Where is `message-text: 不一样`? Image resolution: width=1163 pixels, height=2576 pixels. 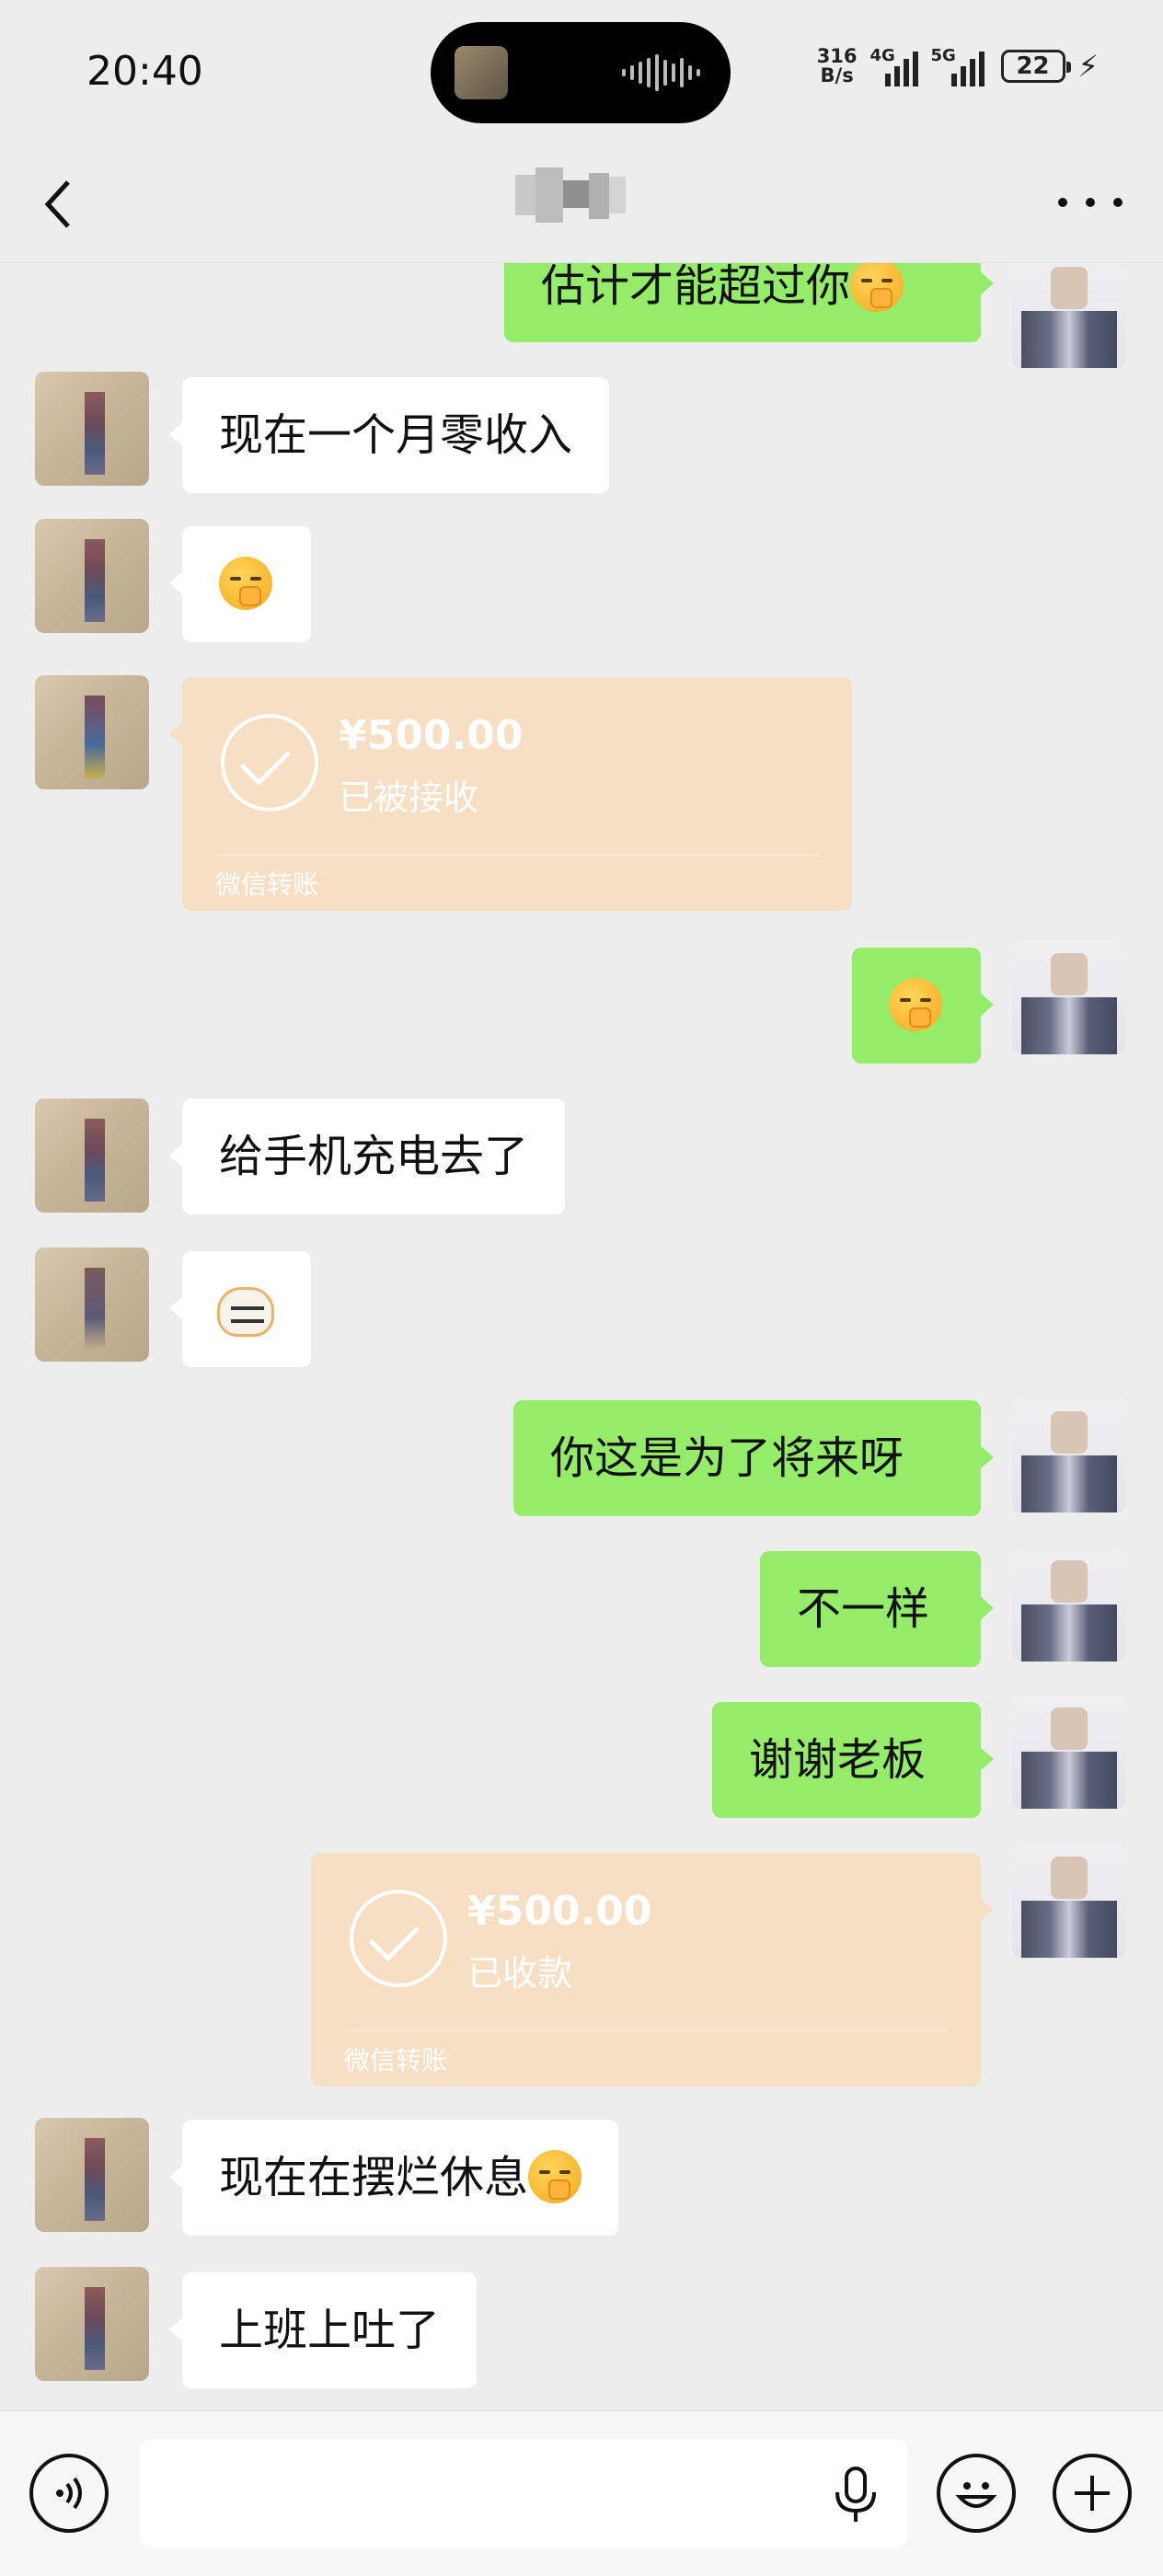 message-text: 不一样 is located at coordinates (864, 1609).